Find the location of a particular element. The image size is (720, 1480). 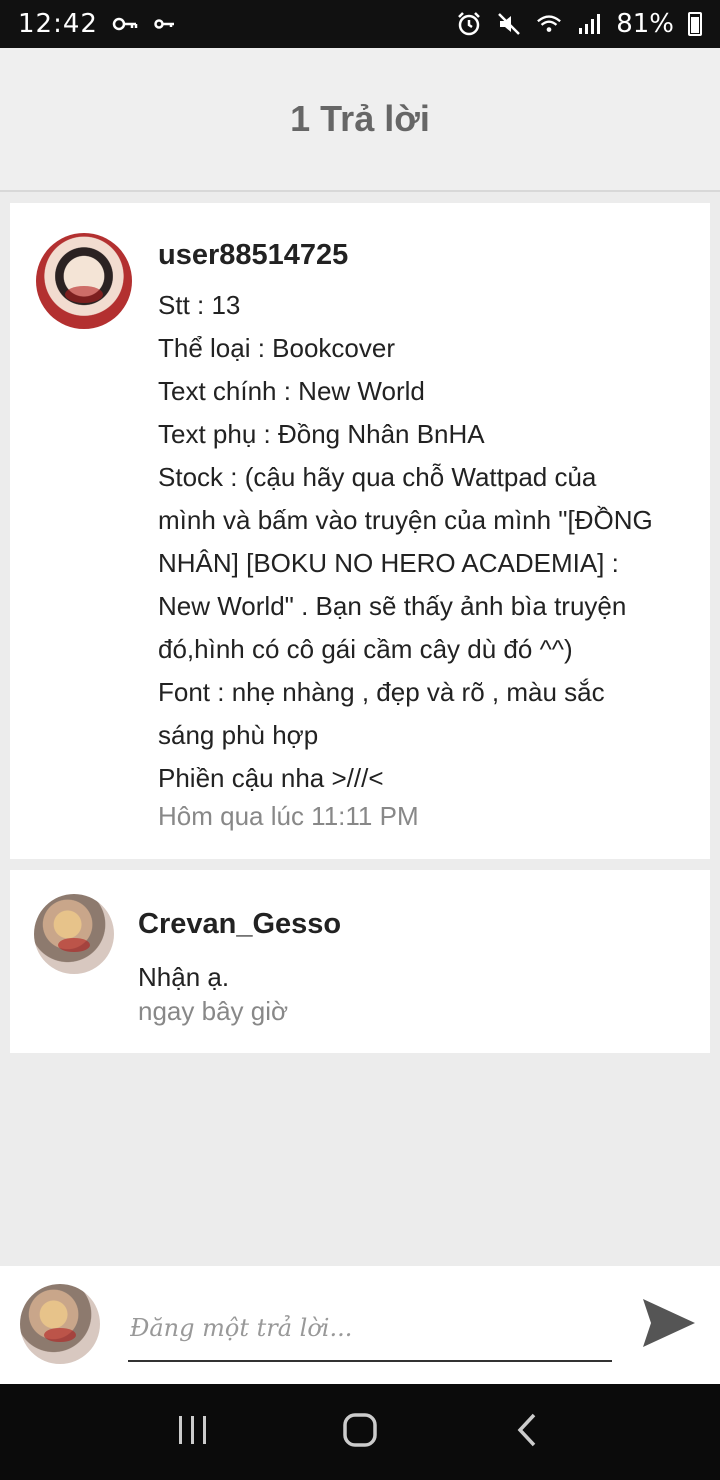

battery-percent: 81% is located at coordinates (645, 24).